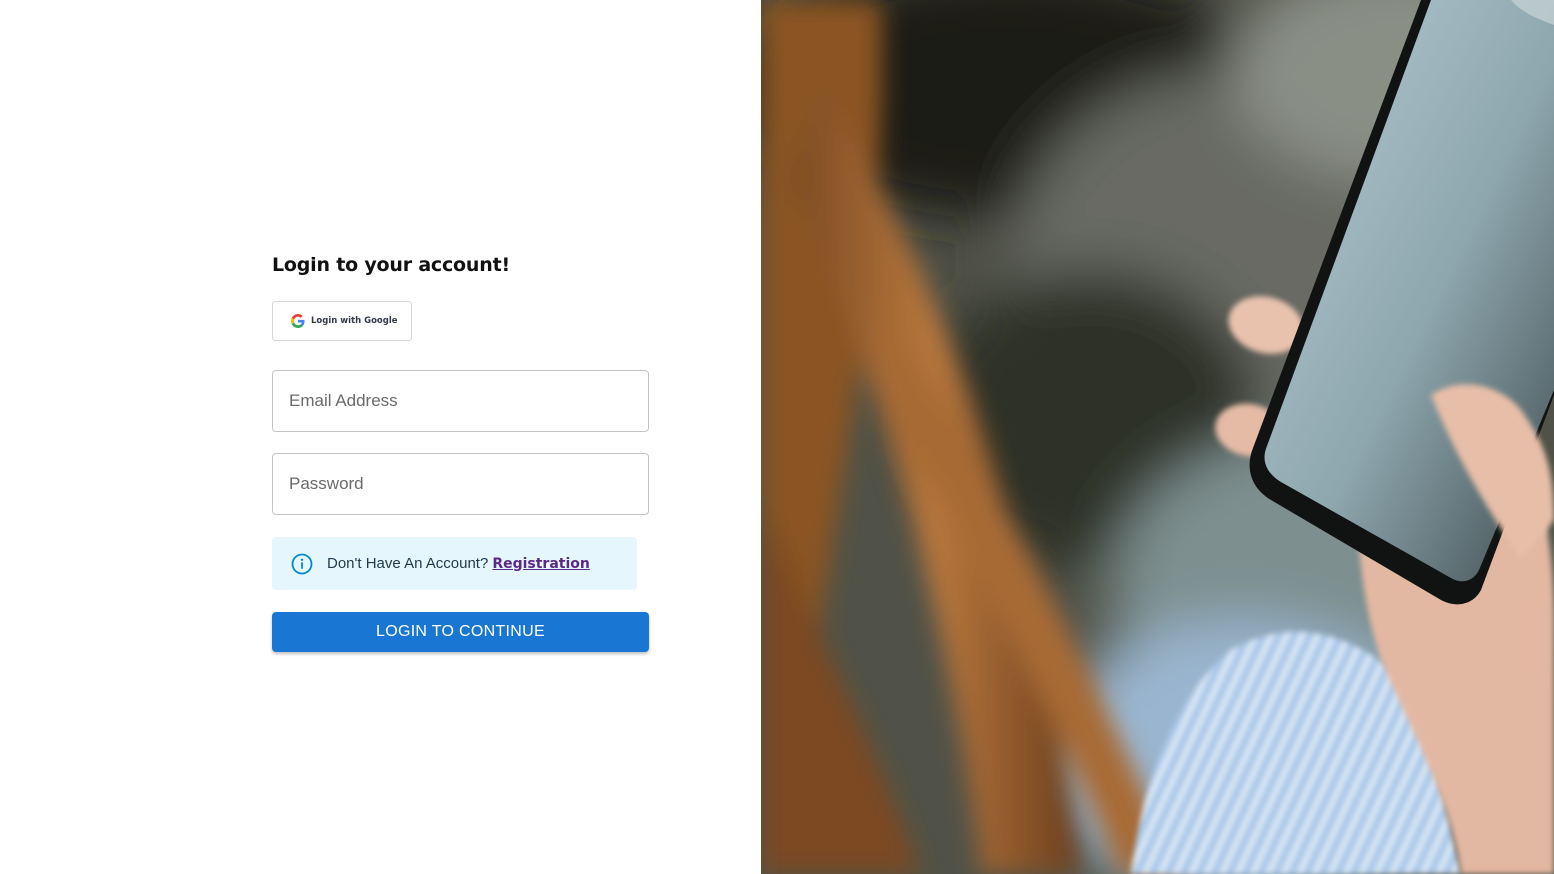 The width and height of the screenshot is (1554, 874). I want to click on registration-info-alert: Don't Have An Account? Registration, so click(454, 563).